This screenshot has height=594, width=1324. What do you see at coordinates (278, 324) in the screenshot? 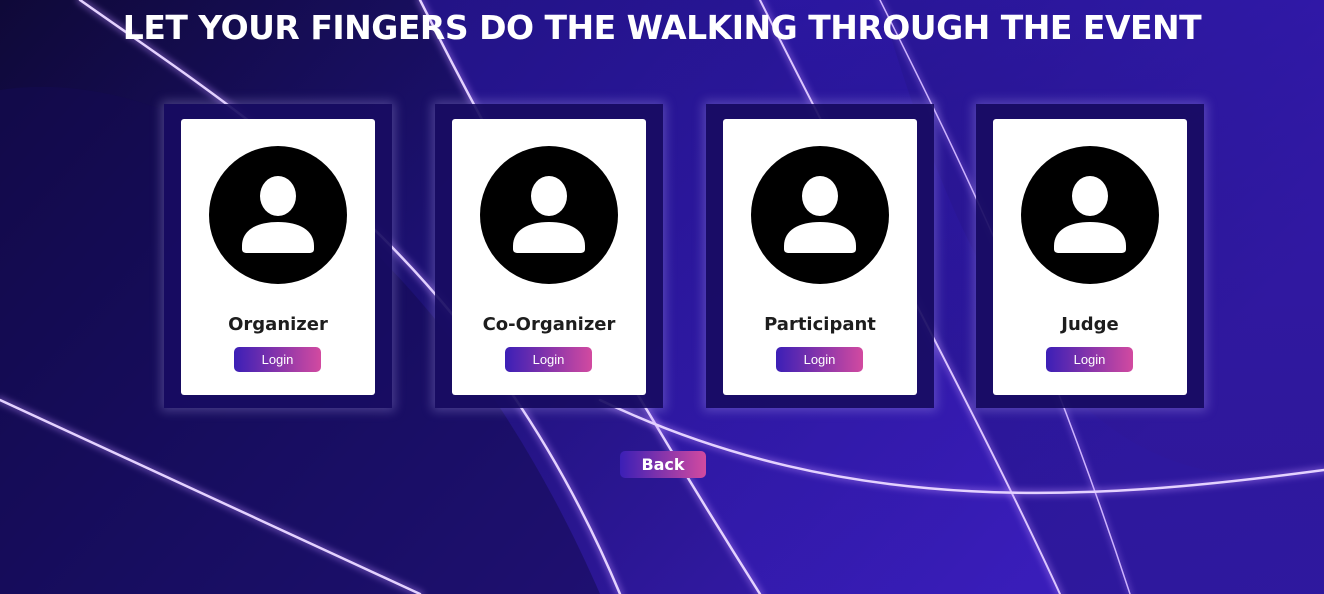
I see `role-label-organizer: Organizer` at bounding box center [278, 324].